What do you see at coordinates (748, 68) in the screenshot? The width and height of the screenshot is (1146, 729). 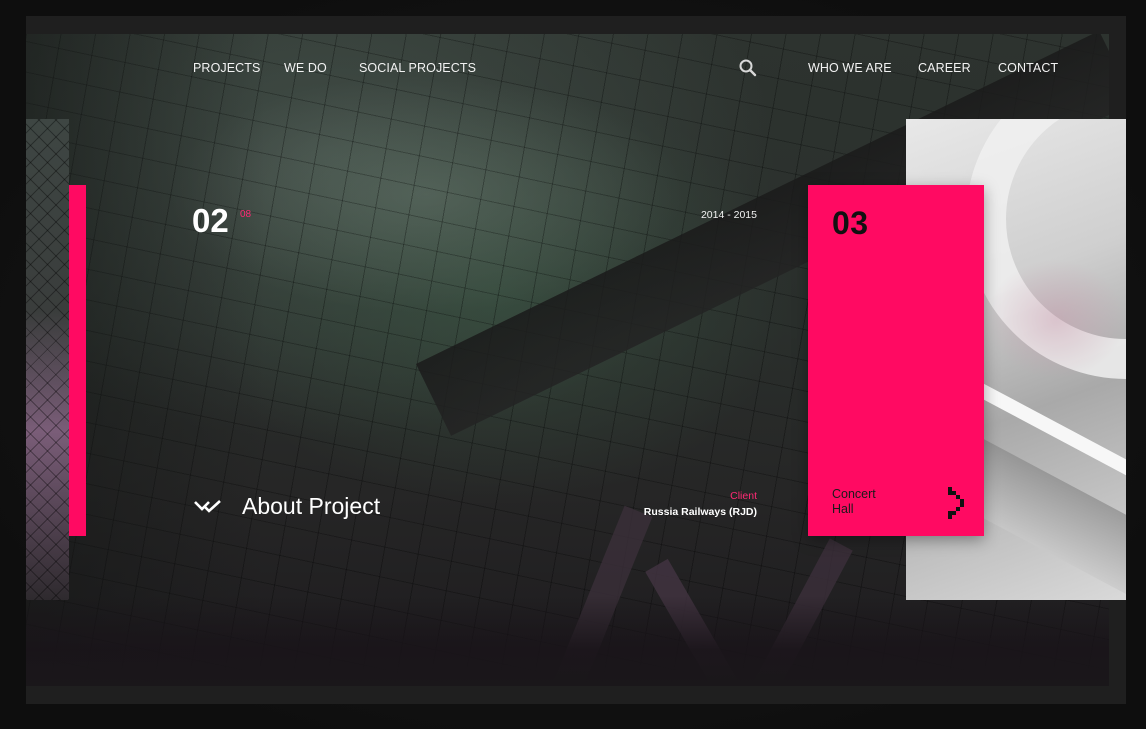 I see `search-icon` at bounding box center [748, 68].